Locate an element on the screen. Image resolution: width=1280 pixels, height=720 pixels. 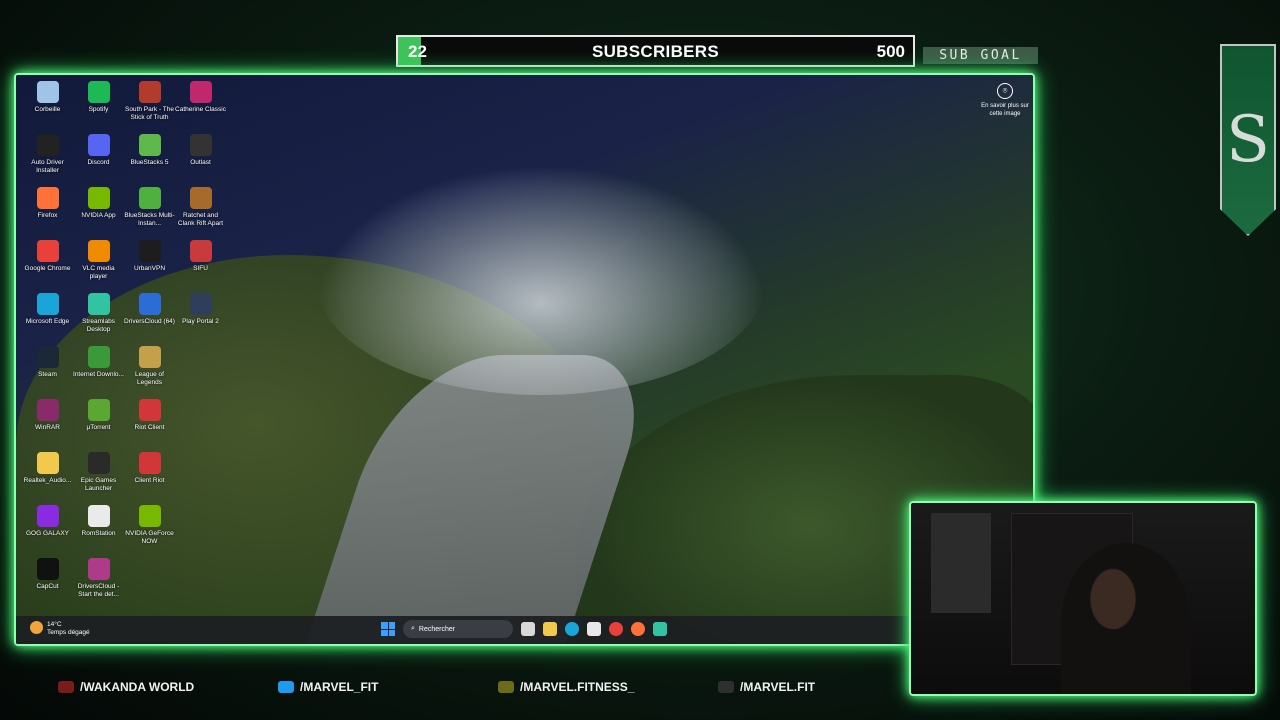
desktop-icon: BlueStacks 5 is located at coordinates (149, 158).